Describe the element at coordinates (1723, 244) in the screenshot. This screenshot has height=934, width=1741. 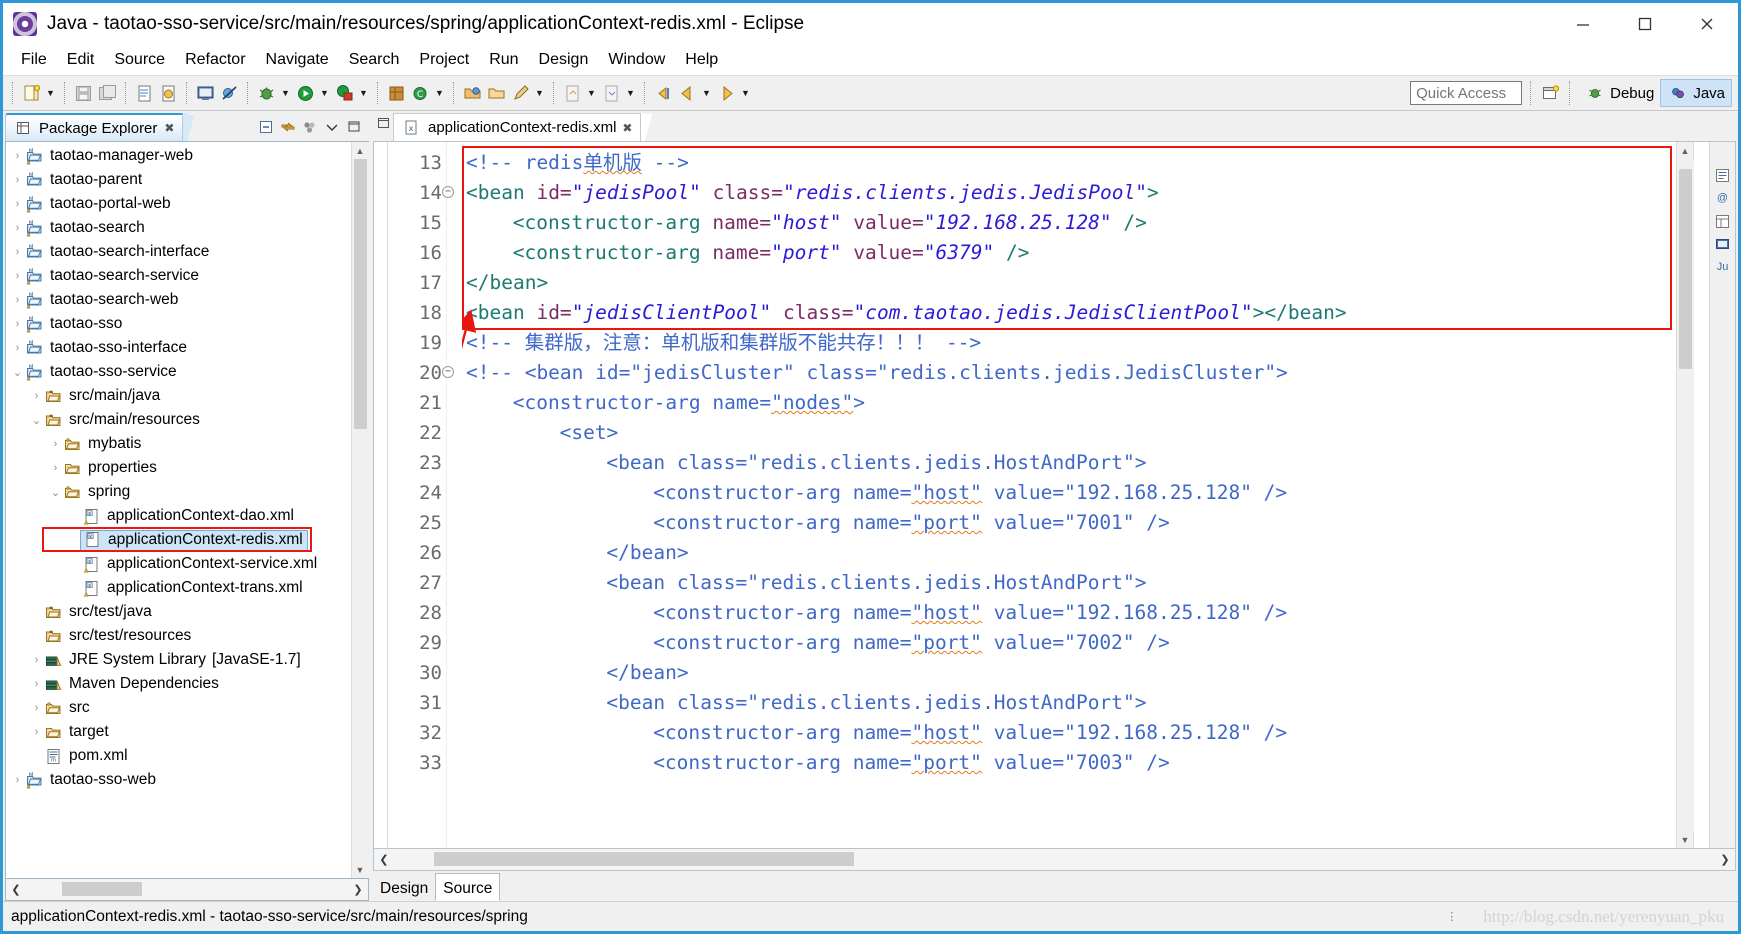
I see `console-side-icon` at that location.